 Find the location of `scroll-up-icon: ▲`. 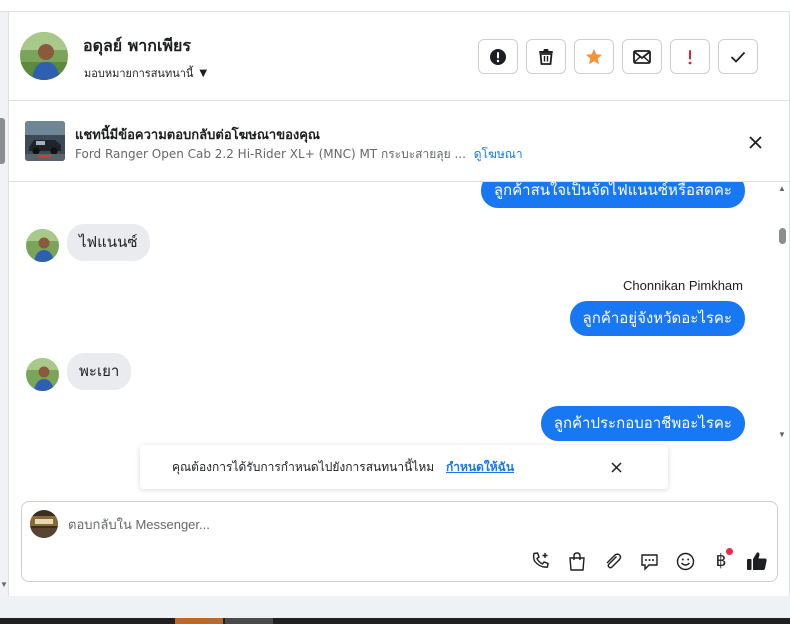

scroll-up-icon: ▲ is located at coordinates (782, 188).